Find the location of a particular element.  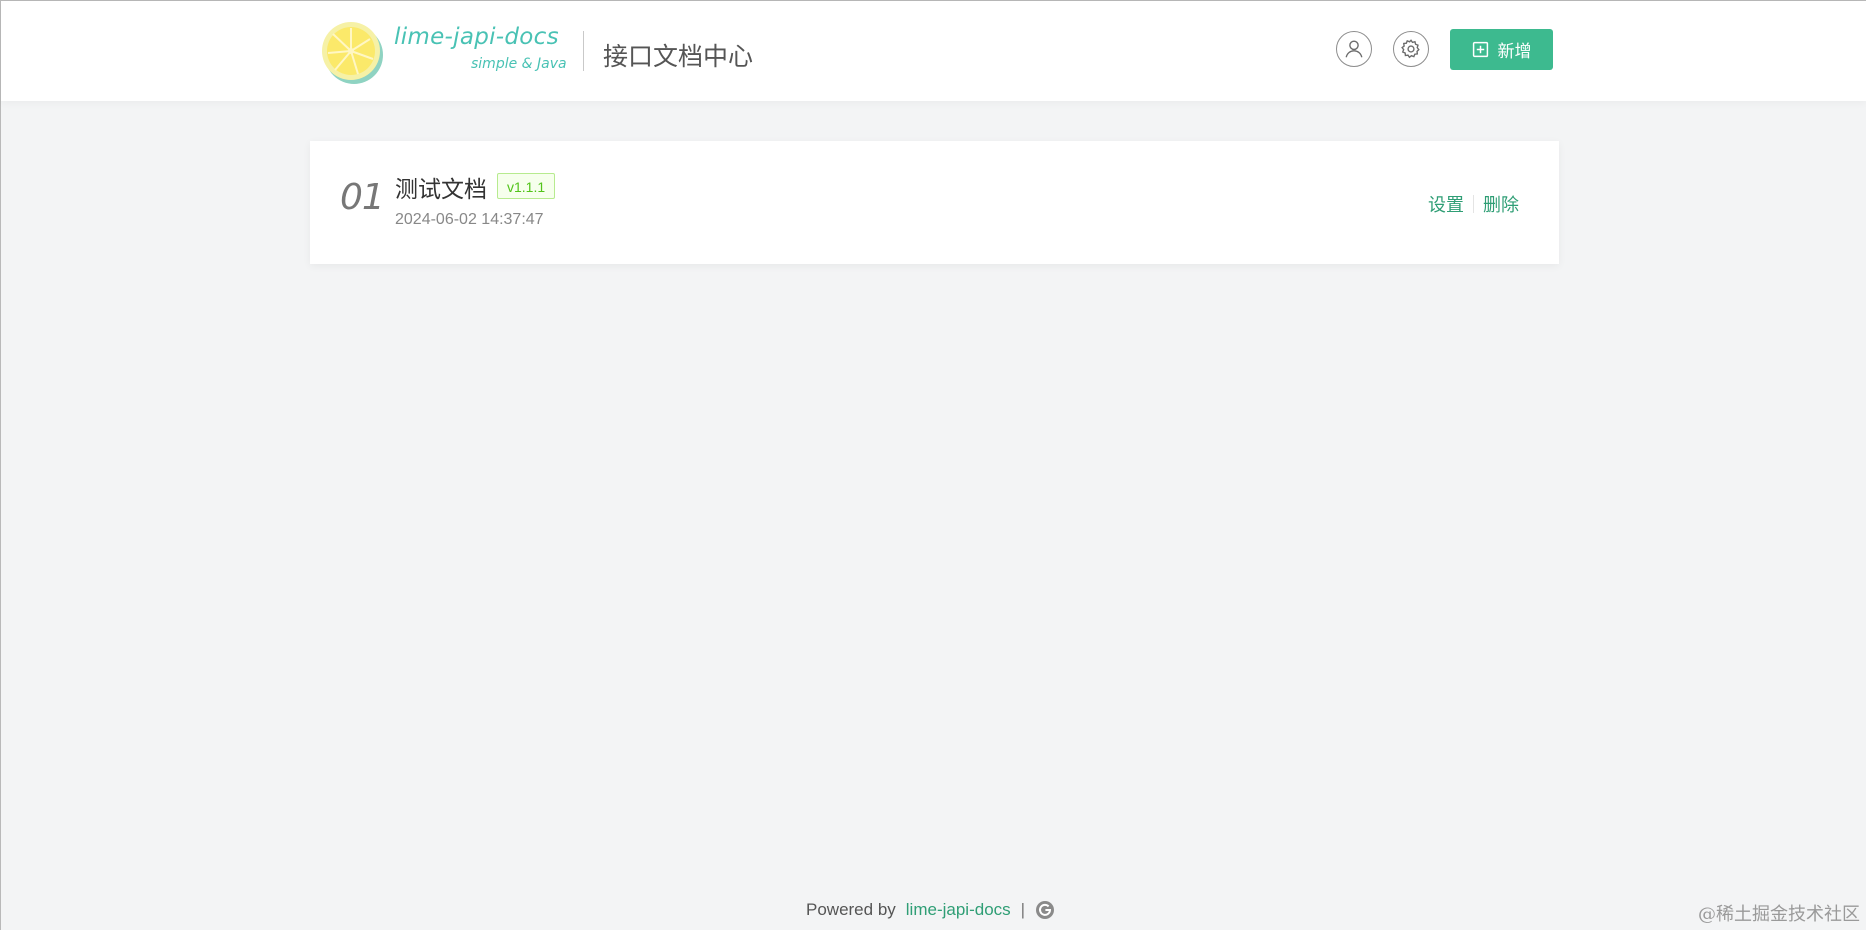

user-button is located at coordinates (1354, 49).